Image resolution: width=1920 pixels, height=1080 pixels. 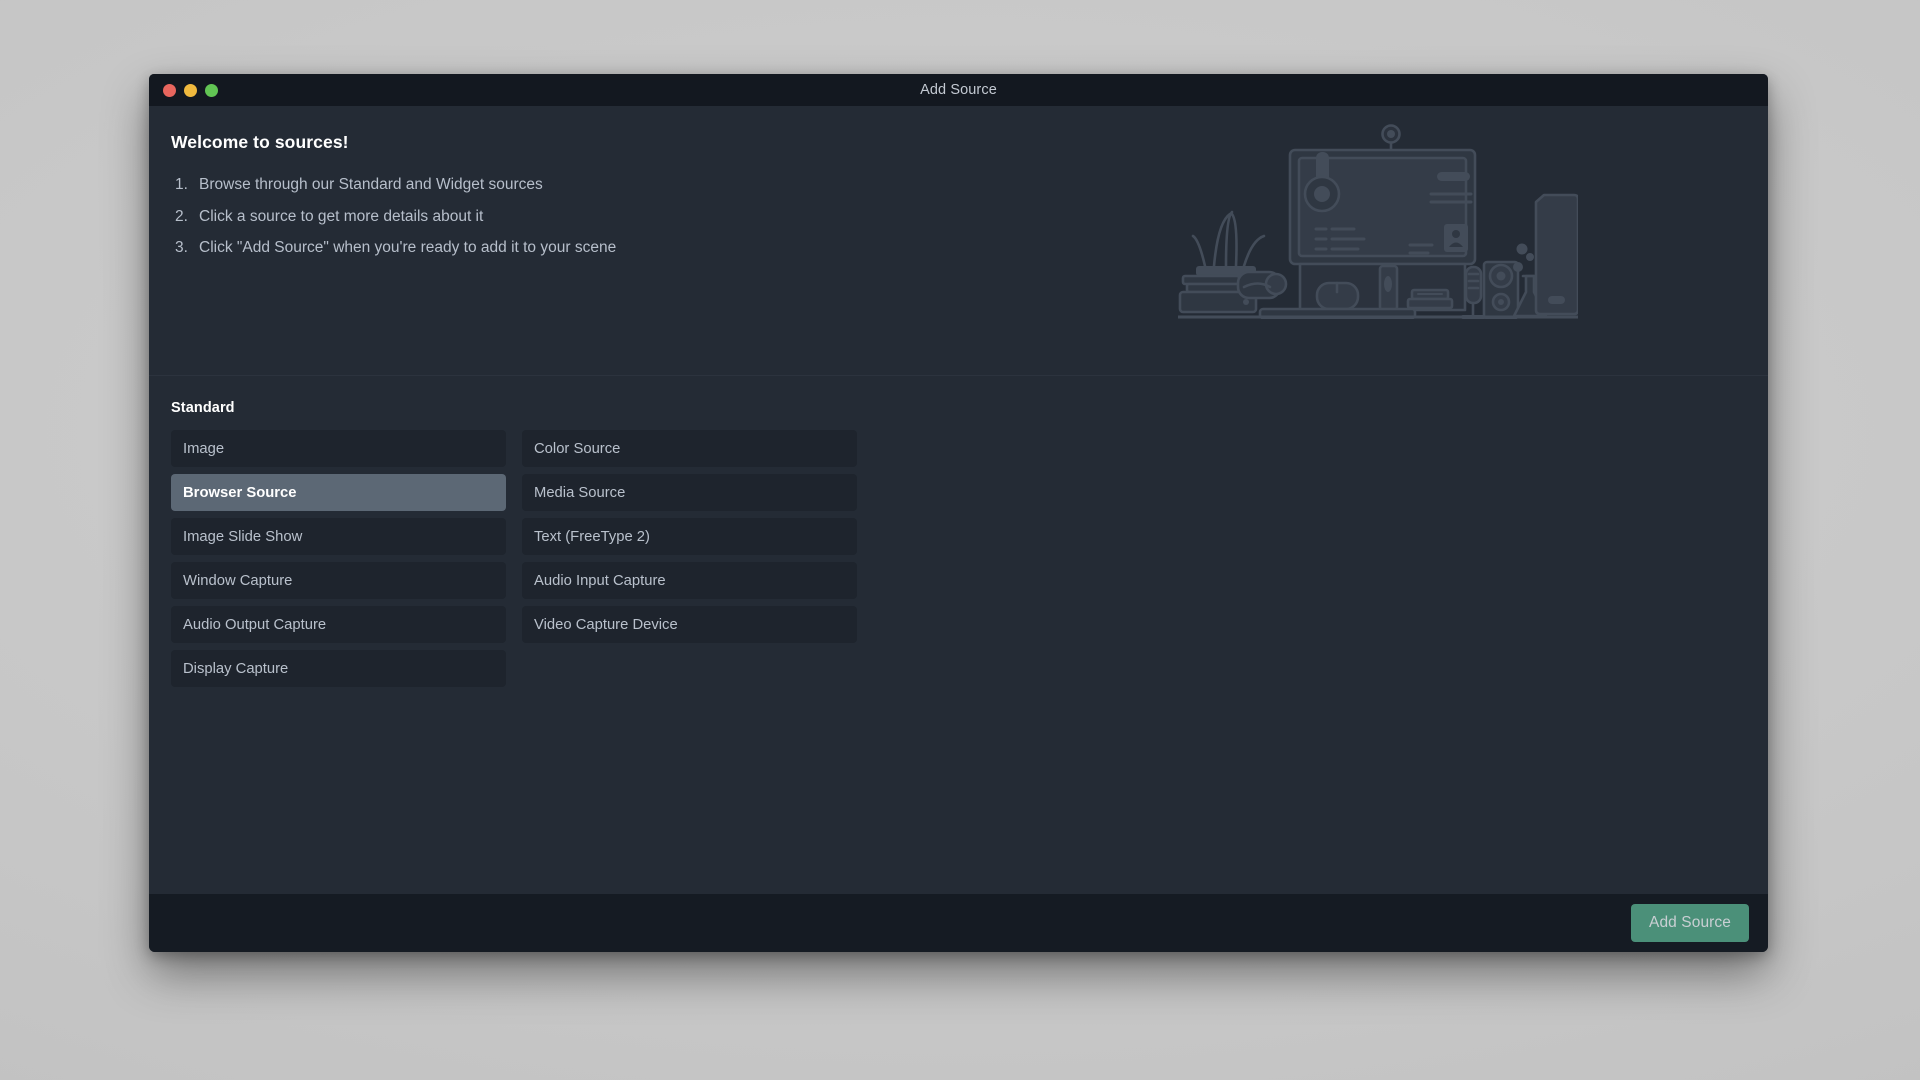 I want to click on add-source-button: Add Source, so click(x=1690, y=923).